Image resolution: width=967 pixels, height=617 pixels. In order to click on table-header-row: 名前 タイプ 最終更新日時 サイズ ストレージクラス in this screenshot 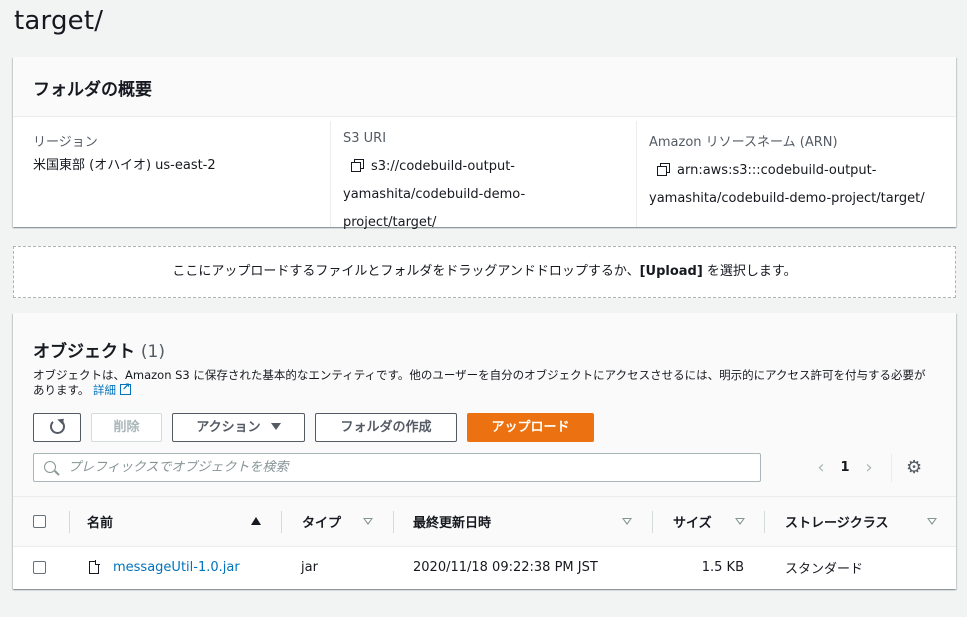, I will do `click(484, 522)`.